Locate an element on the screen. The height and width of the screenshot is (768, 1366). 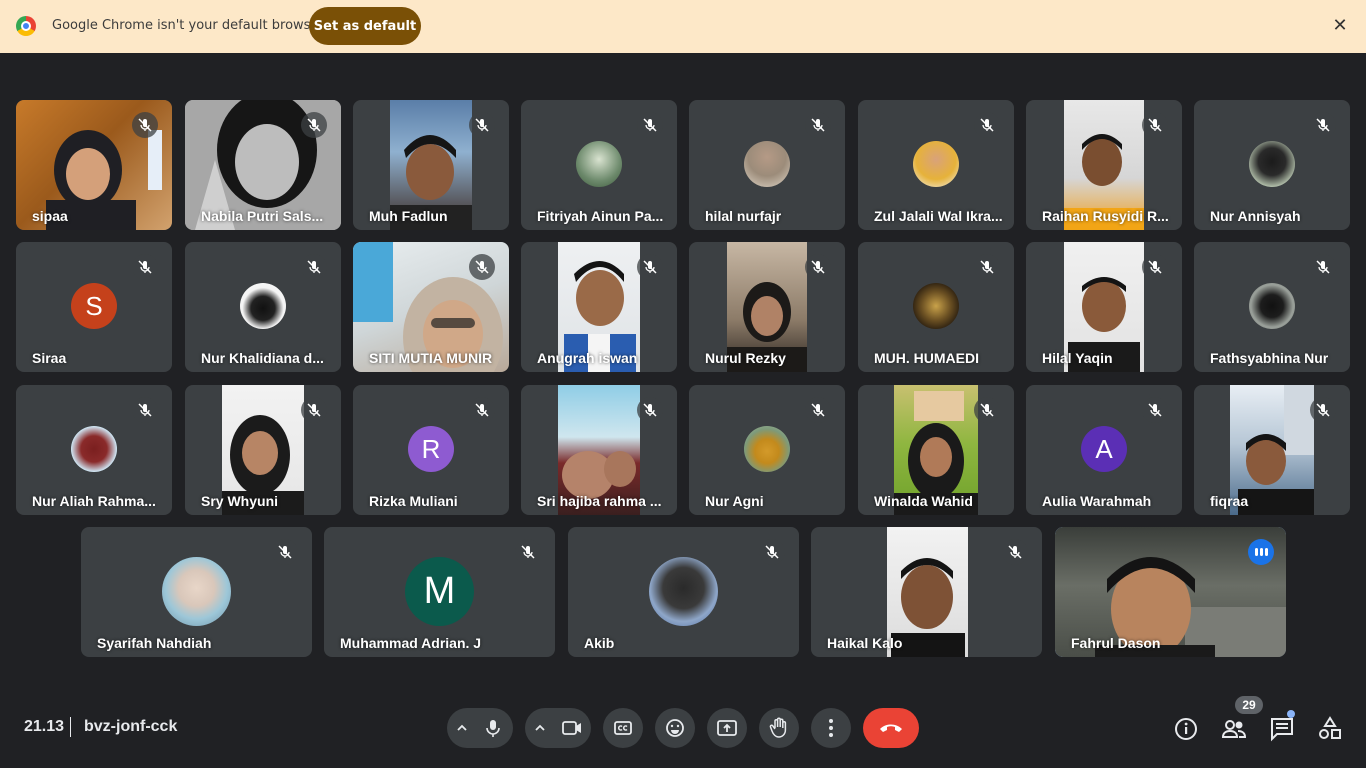
audio-controls is located at coordinates (480, 728).